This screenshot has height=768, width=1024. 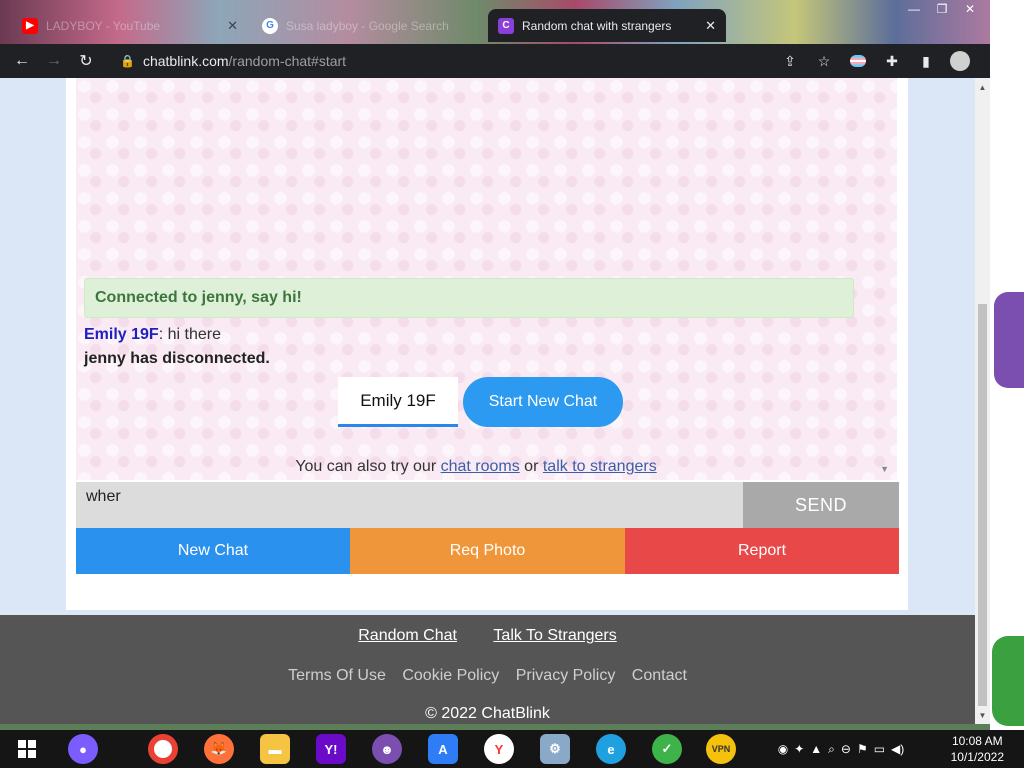 I want to click on maximize-icon: ❐, so click(x=942, y=9).